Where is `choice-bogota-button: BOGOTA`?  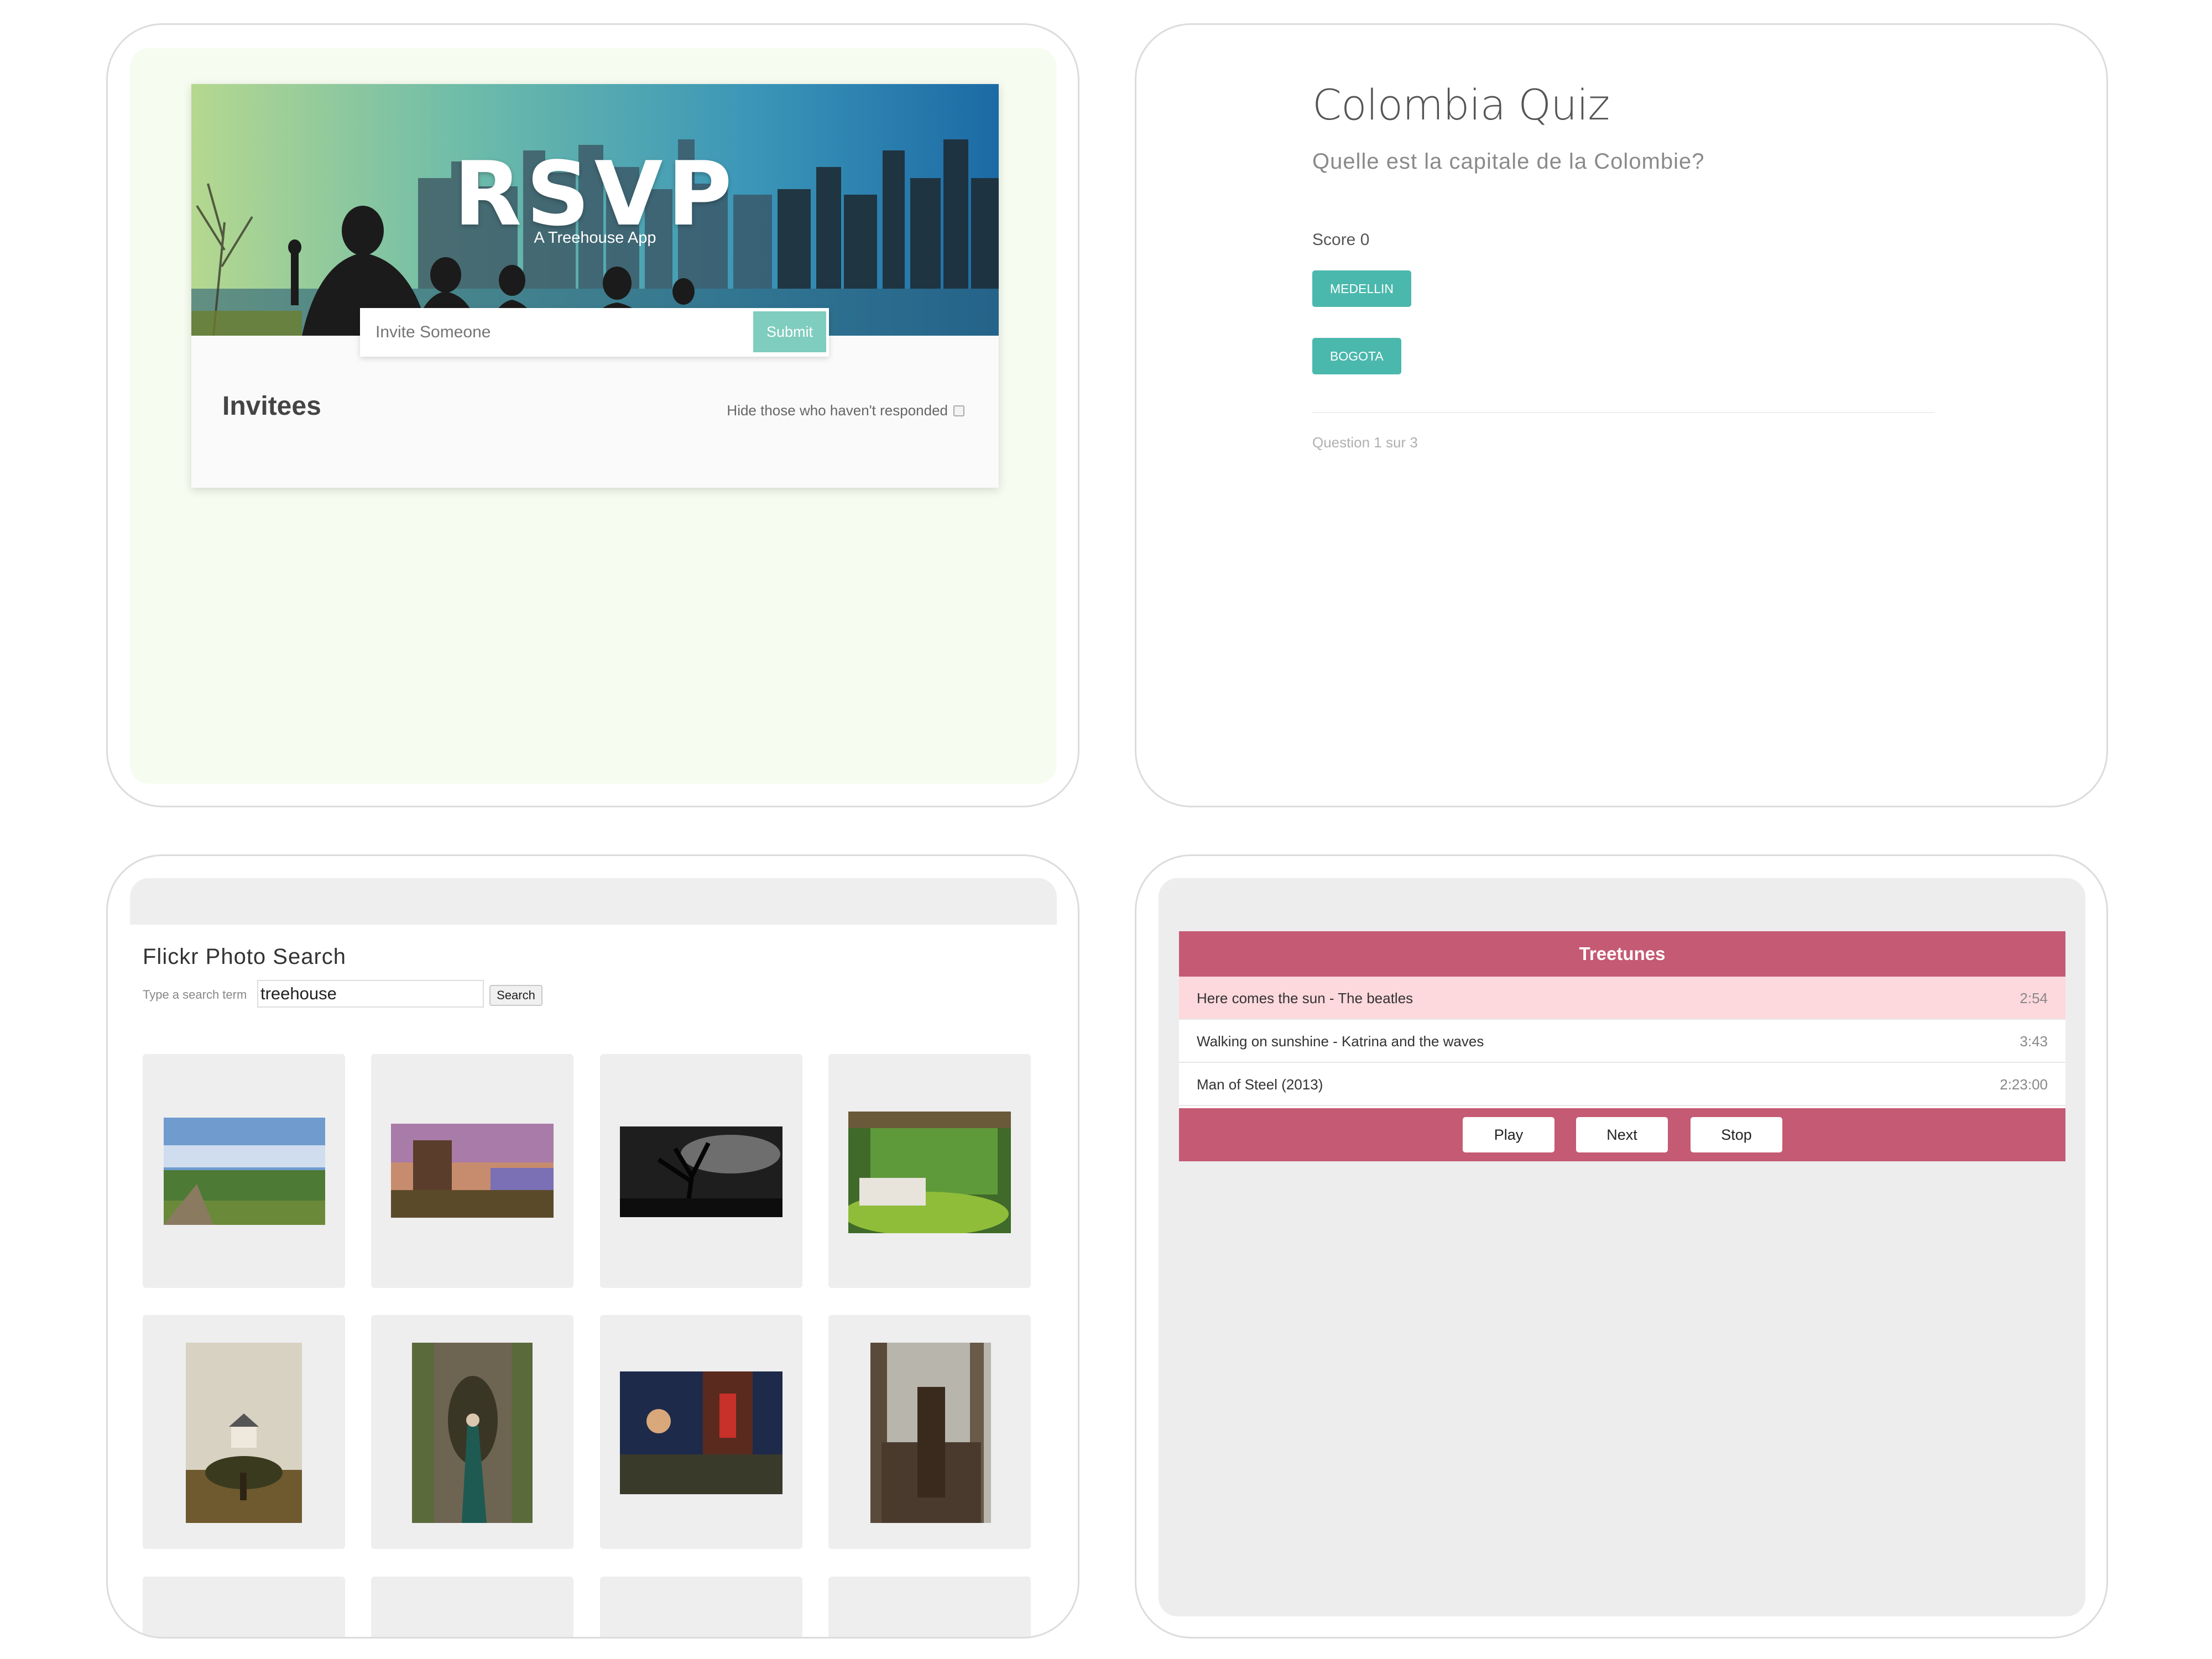
choice-bogota-button: BOGOTA is located at coordinates (1357, 356).